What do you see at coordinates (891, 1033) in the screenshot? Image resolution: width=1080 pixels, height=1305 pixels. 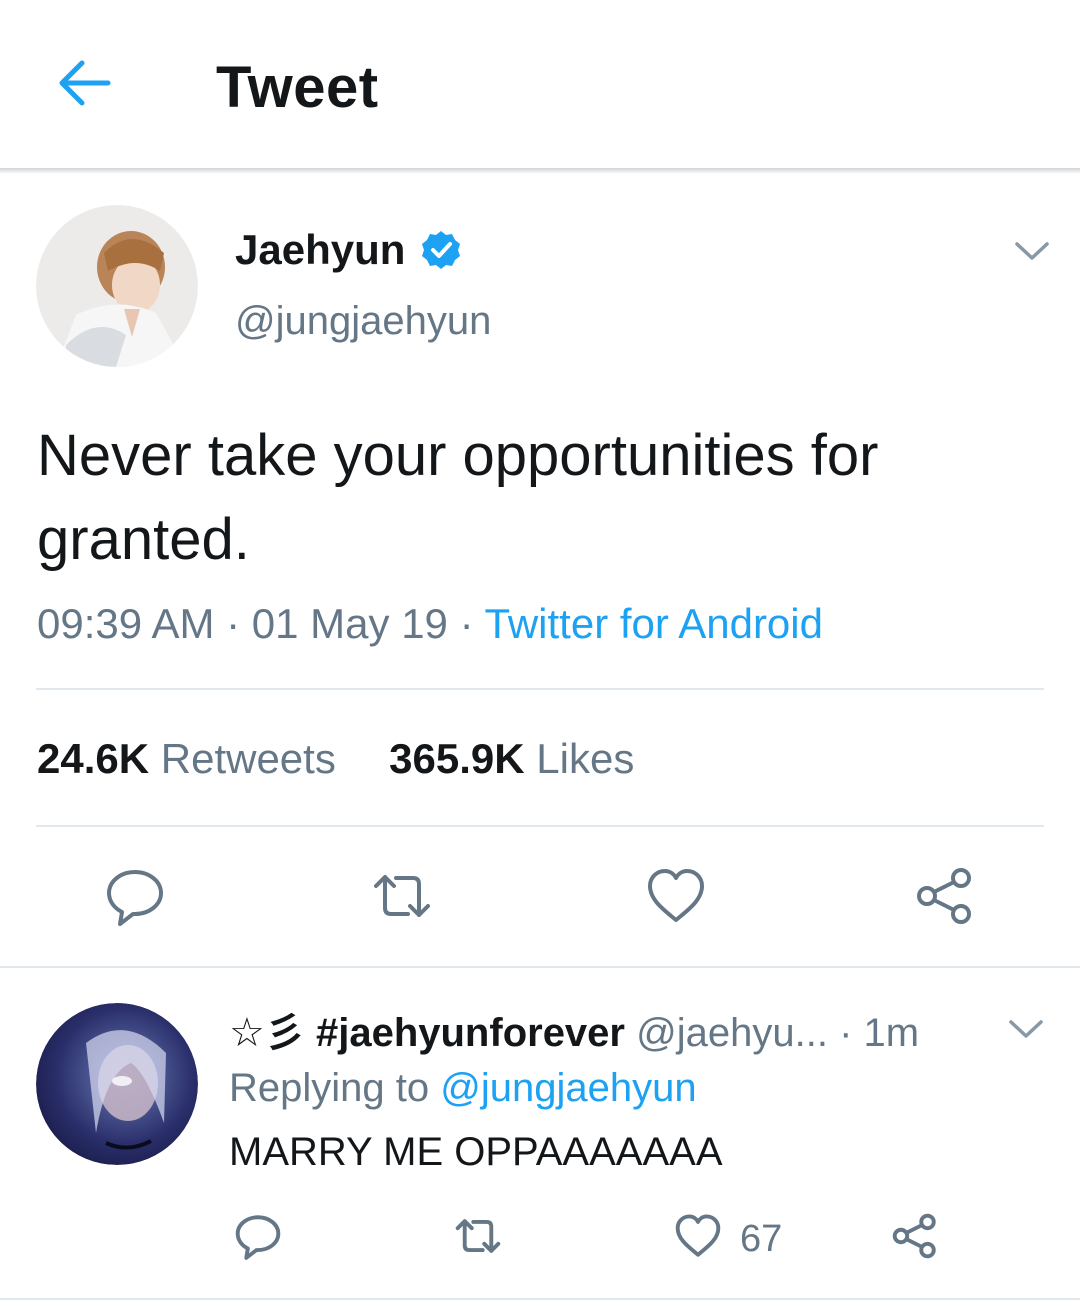 I see `reply-time: 1m` at bounding box center [891, 1033].